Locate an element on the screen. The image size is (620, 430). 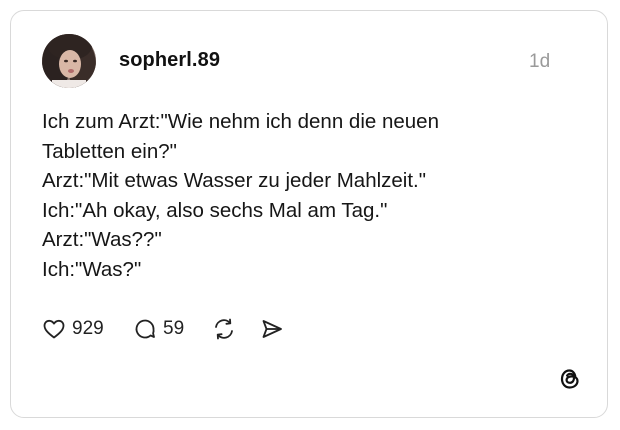
send-icon is located at coordinates (272, 329).